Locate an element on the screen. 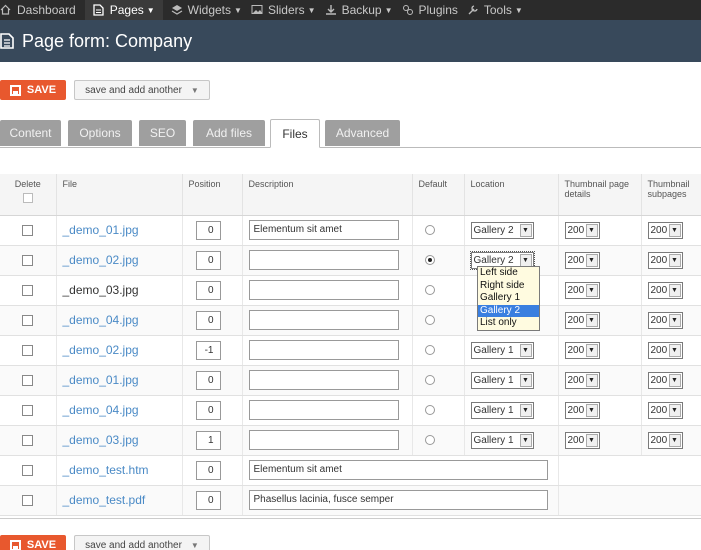  description-cell: Phasellus lacinia, fusce semper is located at coordinates (400, 500).